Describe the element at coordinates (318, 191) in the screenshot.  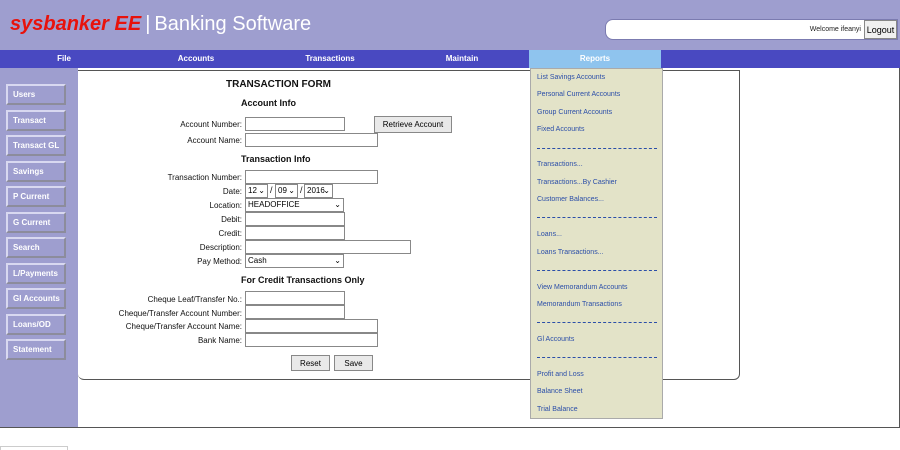
I see `date-year-select: 2016 ⌄` at that location.